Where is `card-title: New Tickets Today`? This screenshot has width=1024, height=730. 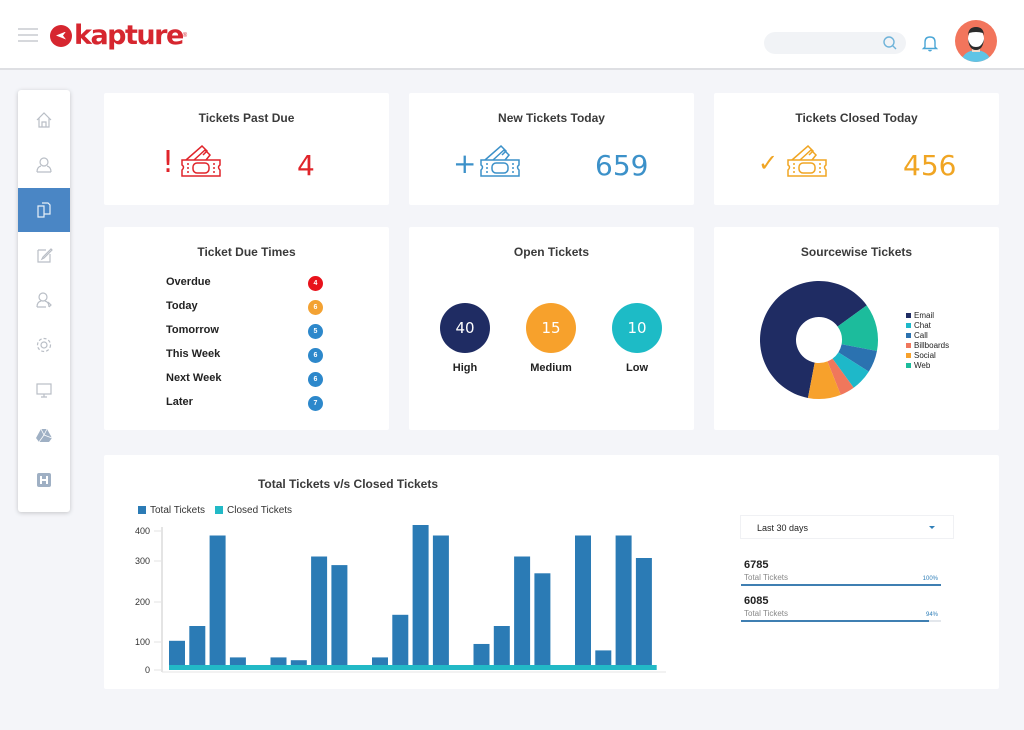
card-title: New Tickets Today is located at coordinates (551, 118).